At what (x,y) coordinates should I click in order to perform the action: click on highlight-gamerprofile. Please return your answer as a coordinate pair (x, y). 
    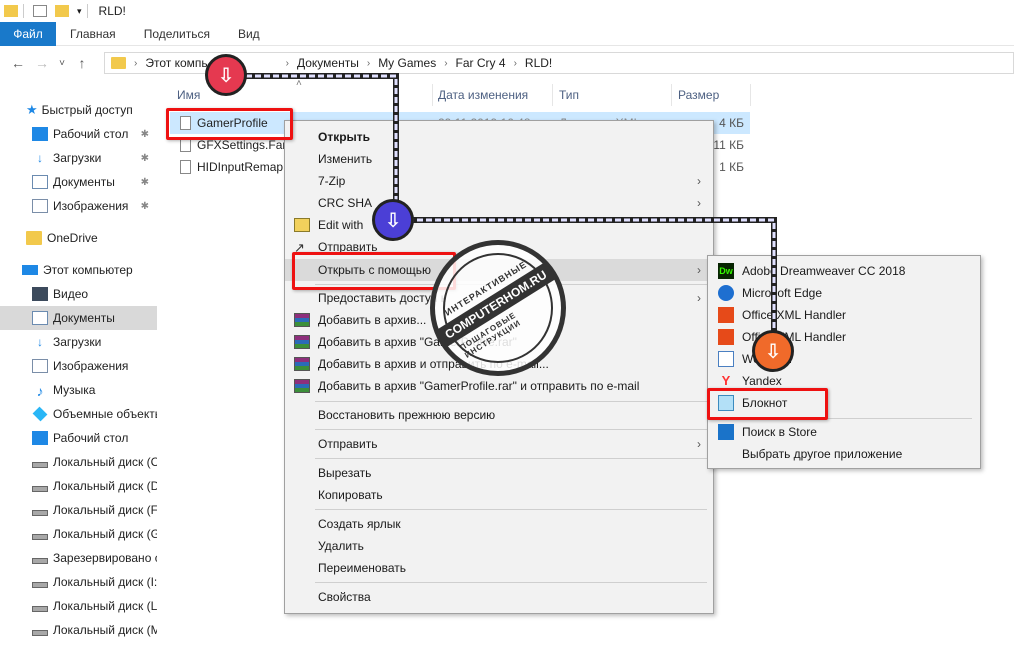
    Looking at the image, I should click on (229, 124).